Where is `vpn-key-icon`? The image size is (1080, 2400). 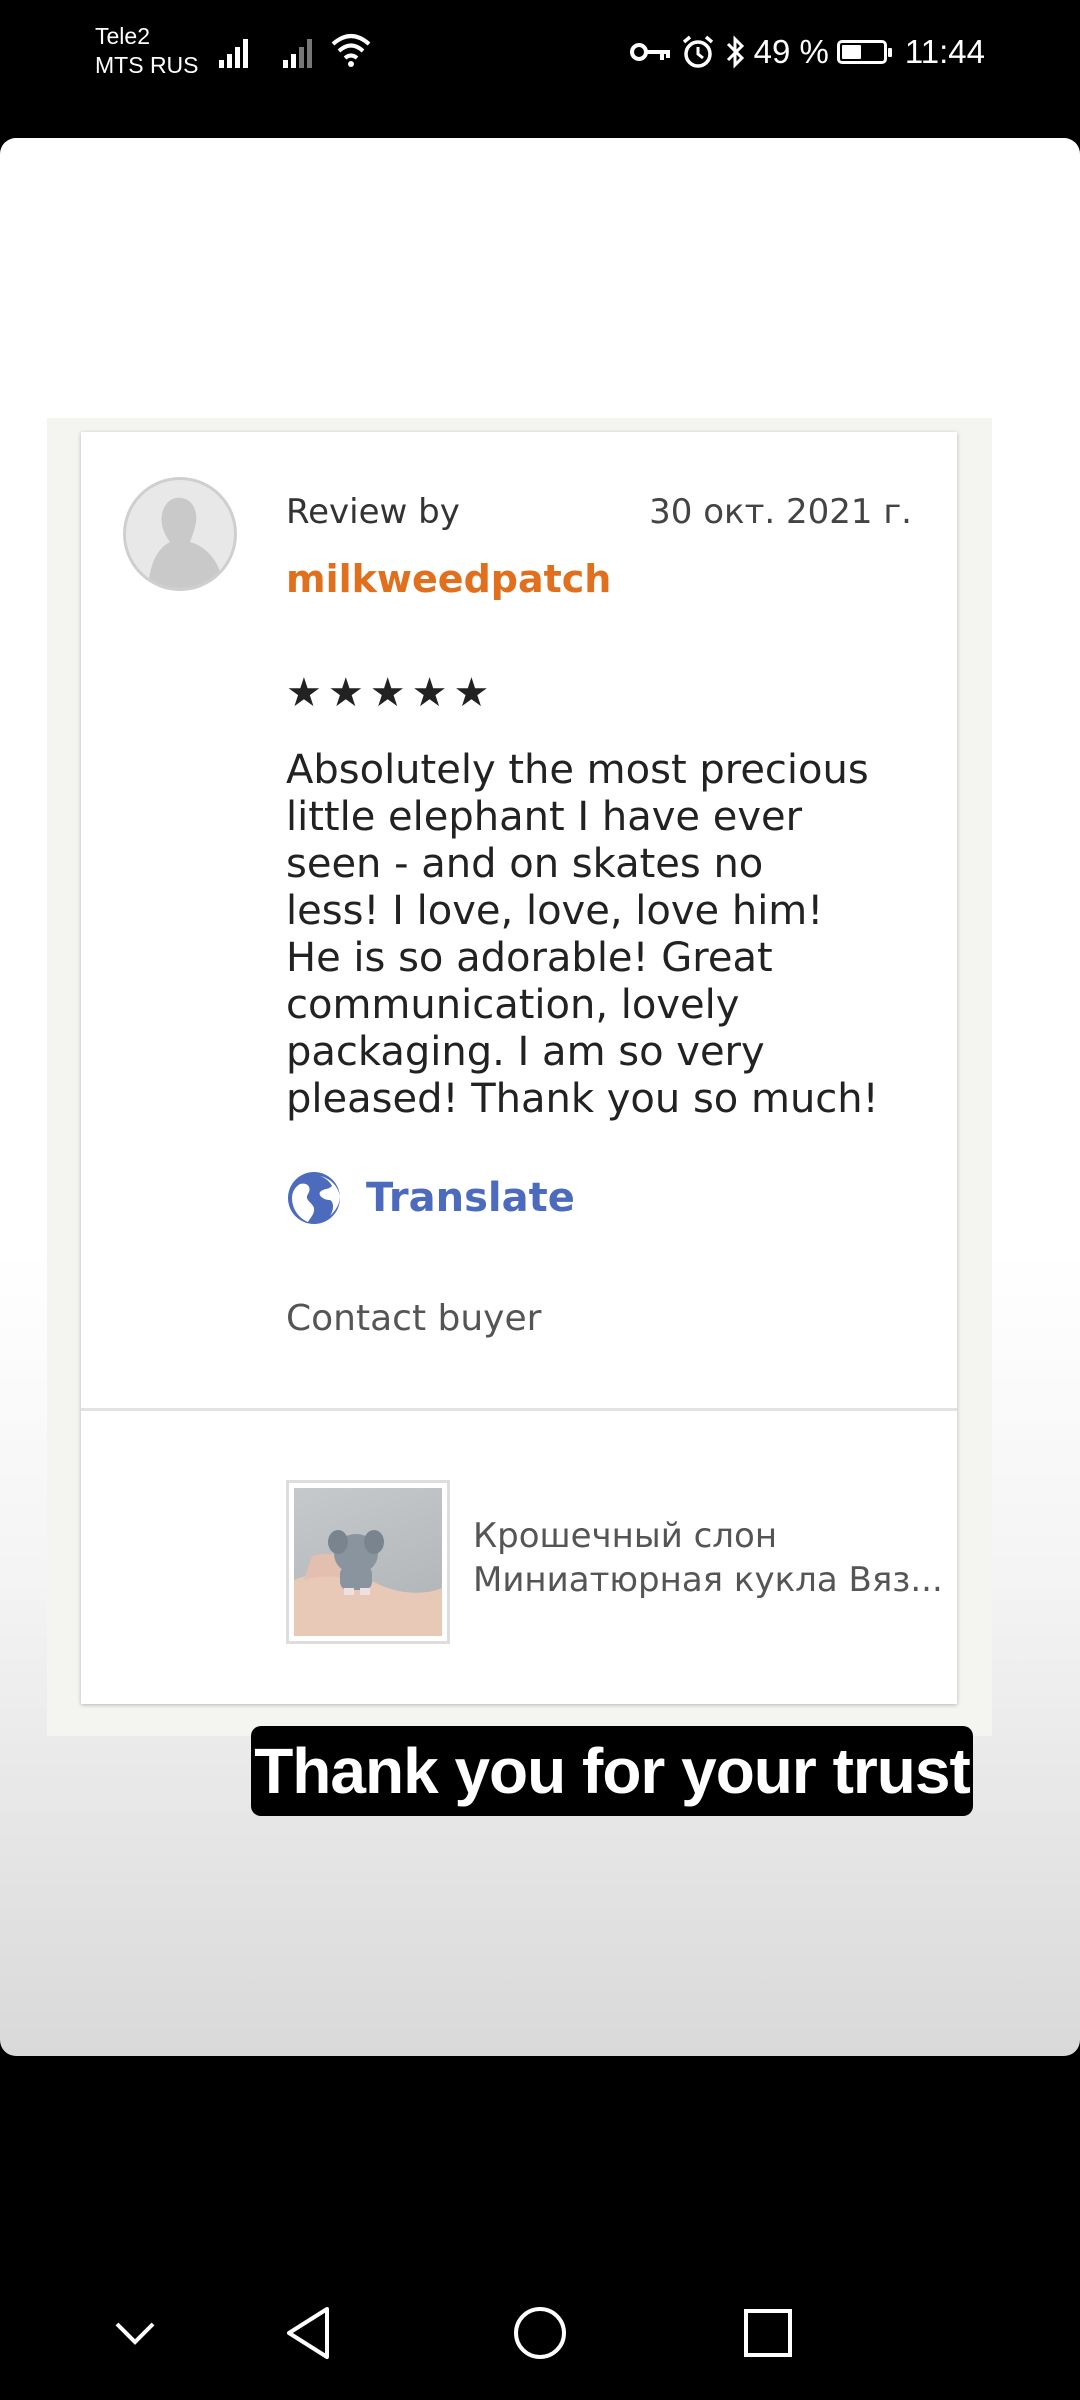 vpn-key-icon is located at coordinates (649, 52).